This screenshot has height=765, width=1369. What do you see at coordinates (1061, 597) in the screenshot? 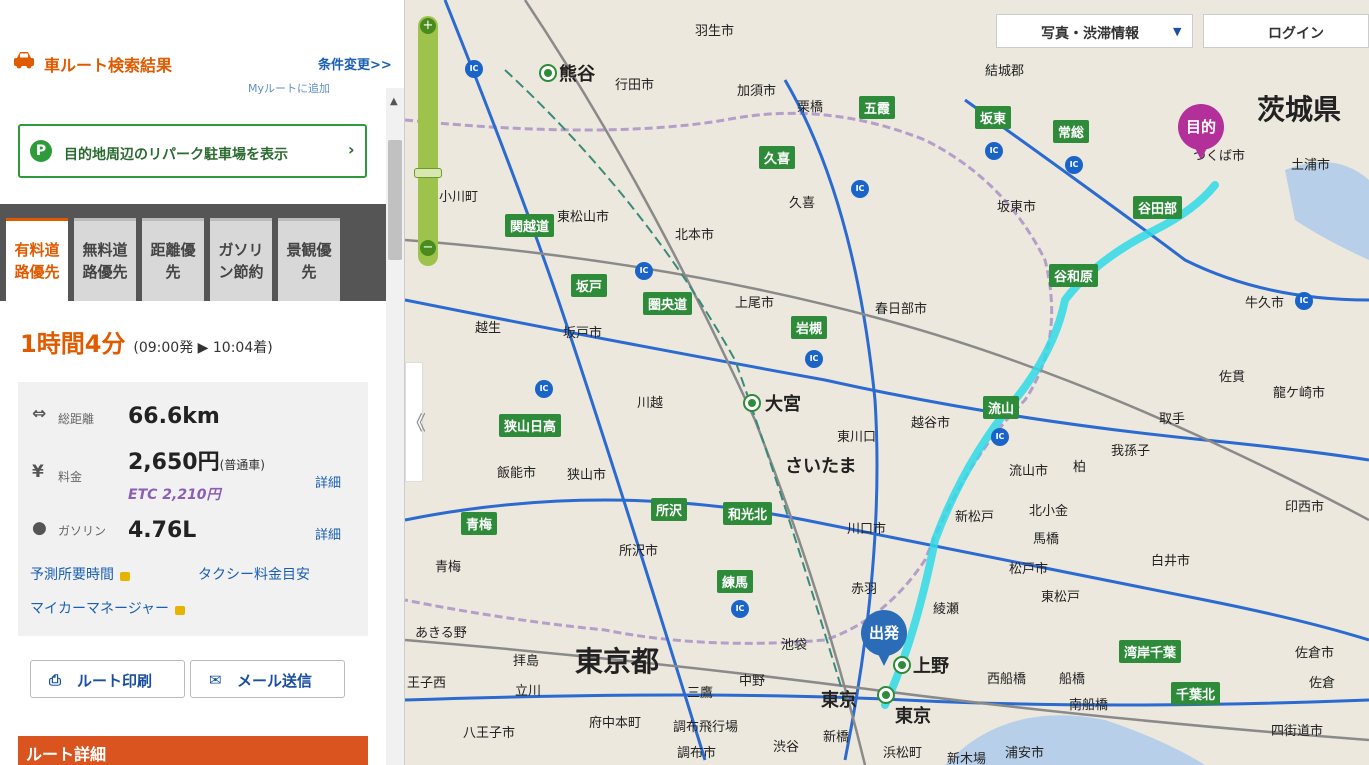
I see `place-label: 東松戸` at bounding box center [1061, 597].